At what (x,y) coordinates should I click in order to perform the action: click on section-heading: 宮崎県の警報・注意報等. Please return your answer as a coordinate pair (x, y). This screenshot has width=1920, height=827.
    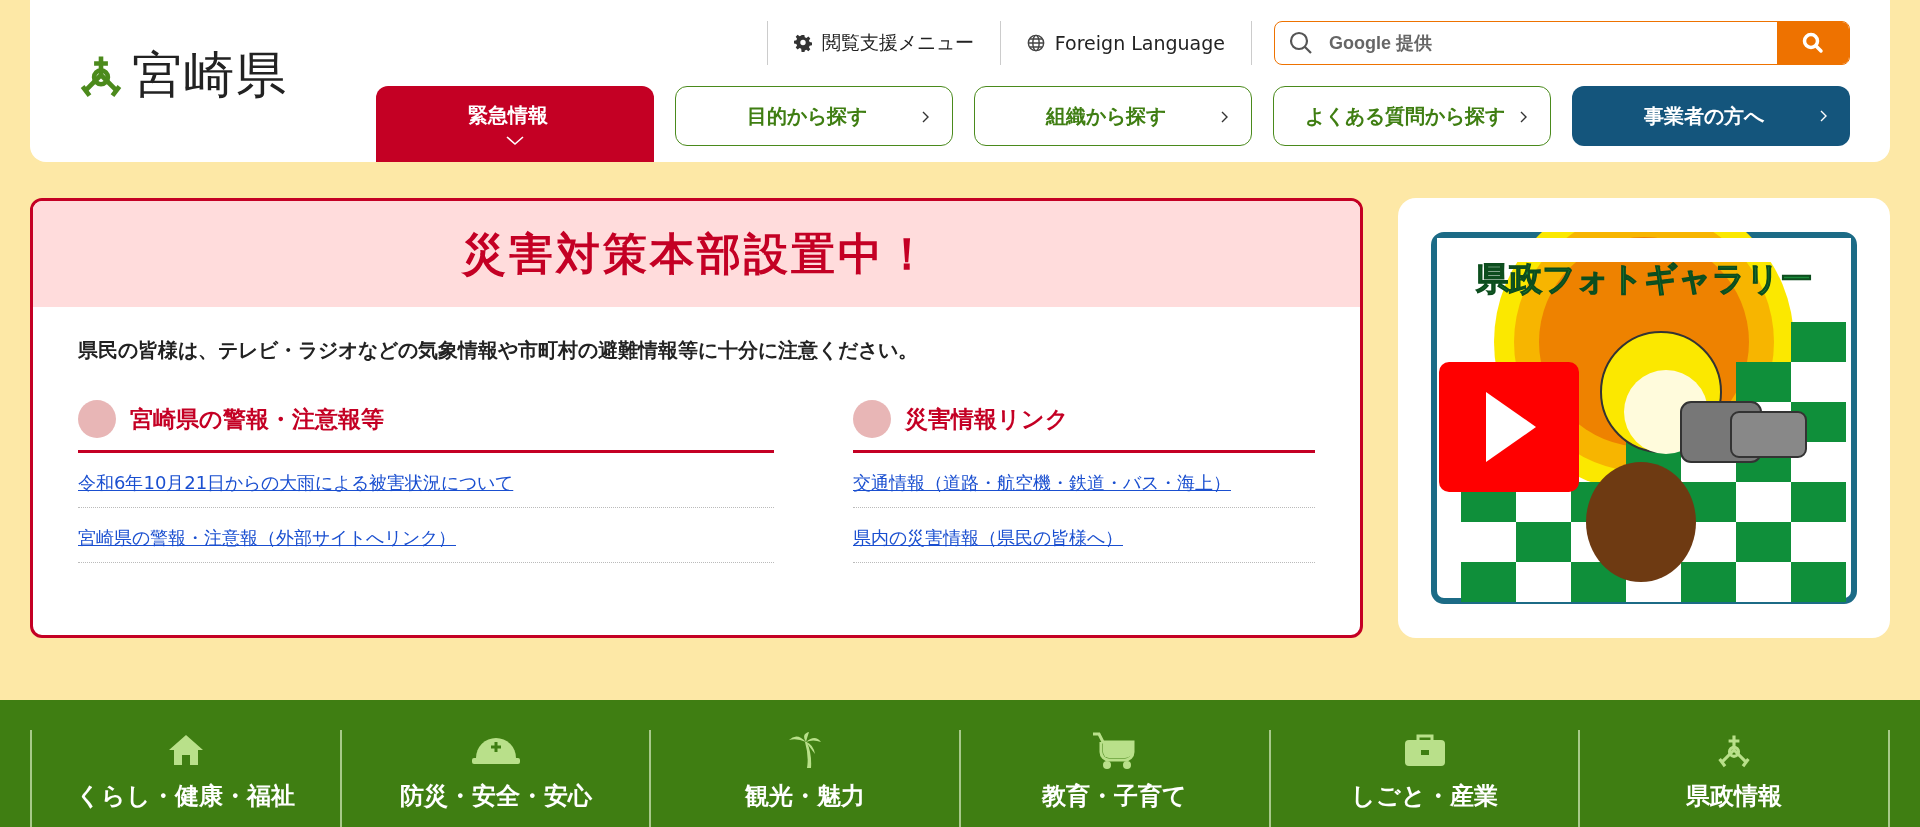
    Looking at the image, I should click on (257, 419).